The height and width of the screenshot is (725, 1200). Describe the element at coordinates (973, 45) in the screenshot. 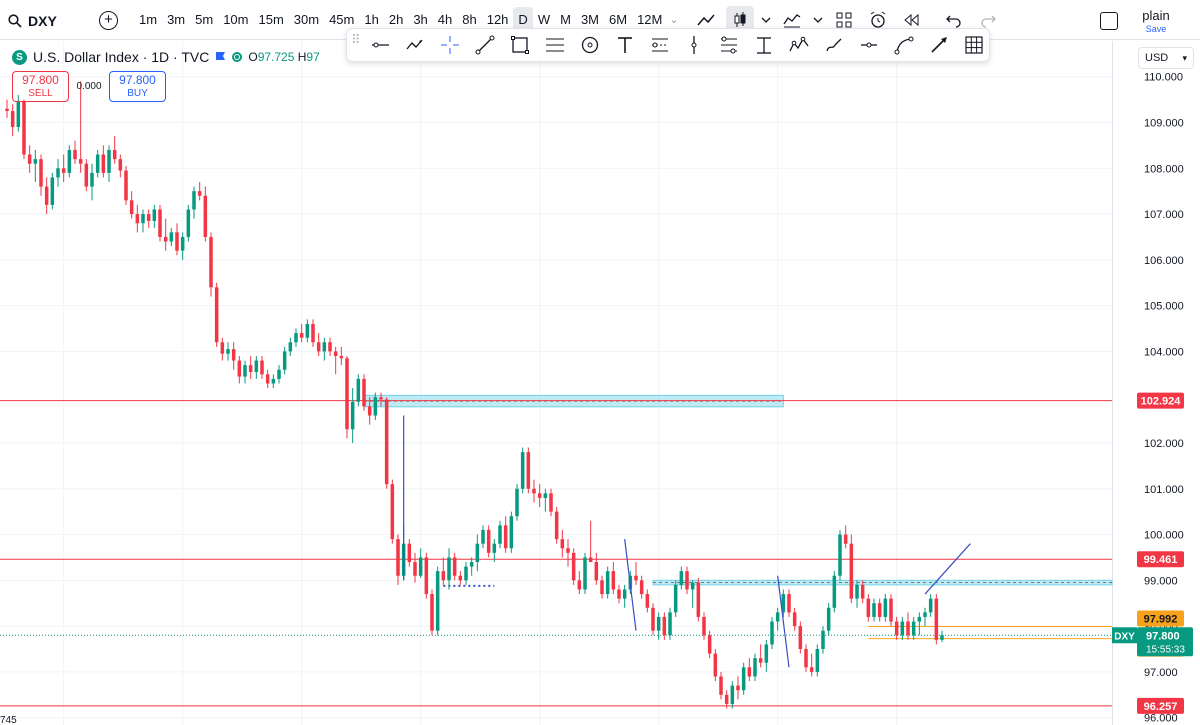

I see `grid-table-icon` at that location.